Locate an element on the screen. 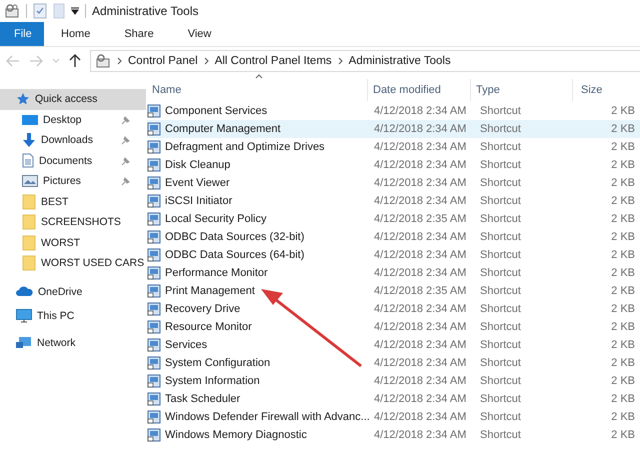  back-arrow-icon is located at coordinates (13, 61).